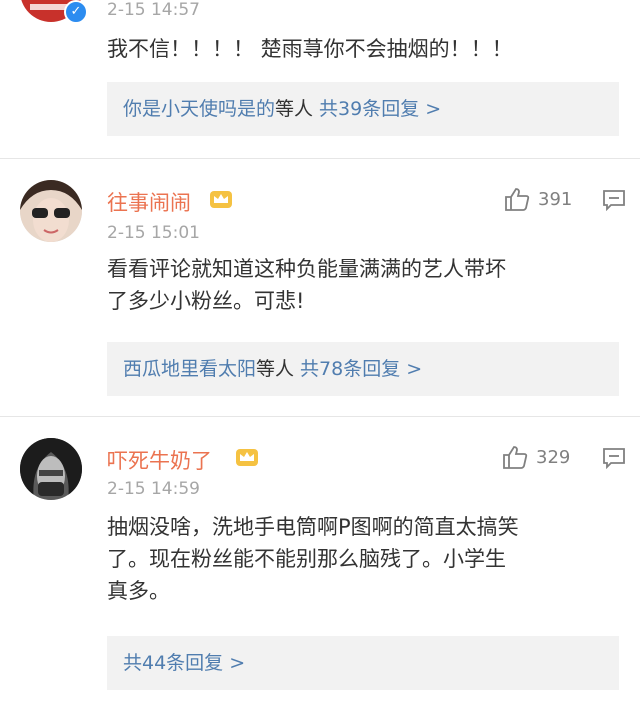 Image resolution: width=640 pixels, height=711 pixels. What do you see at coordinates (363, 663) in the screenshot?
I see `replies-box: 共44条回复 >` at bounding box center [363, 663].